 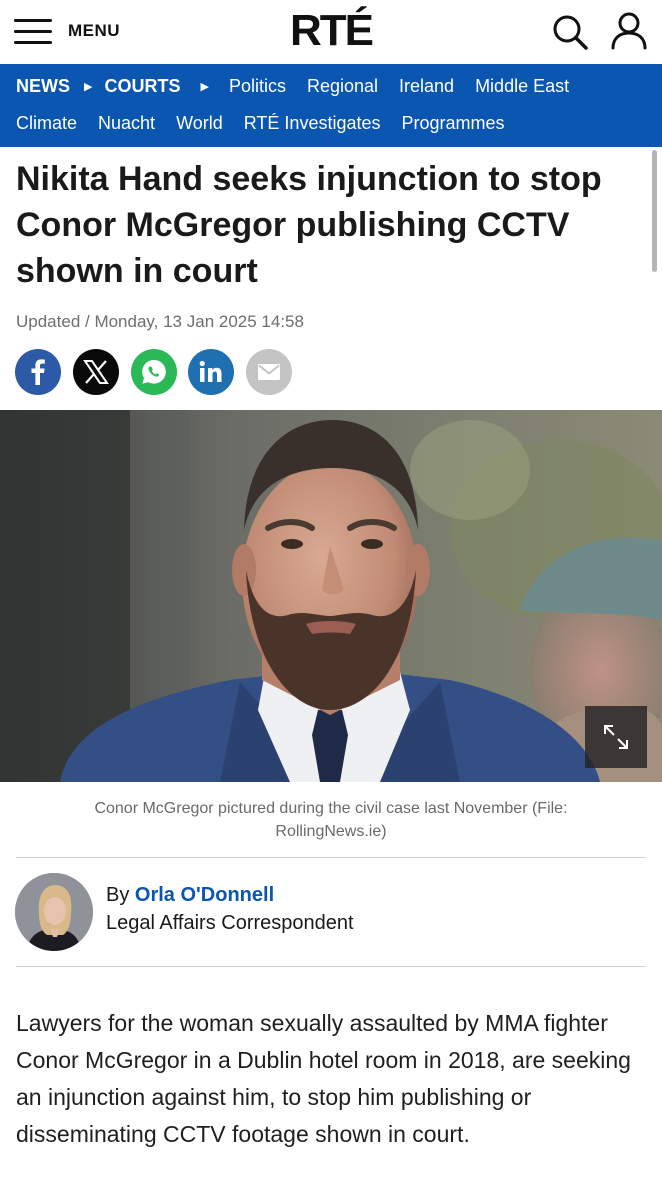 I want to click on by-label: By, so click(x=118, y=895).